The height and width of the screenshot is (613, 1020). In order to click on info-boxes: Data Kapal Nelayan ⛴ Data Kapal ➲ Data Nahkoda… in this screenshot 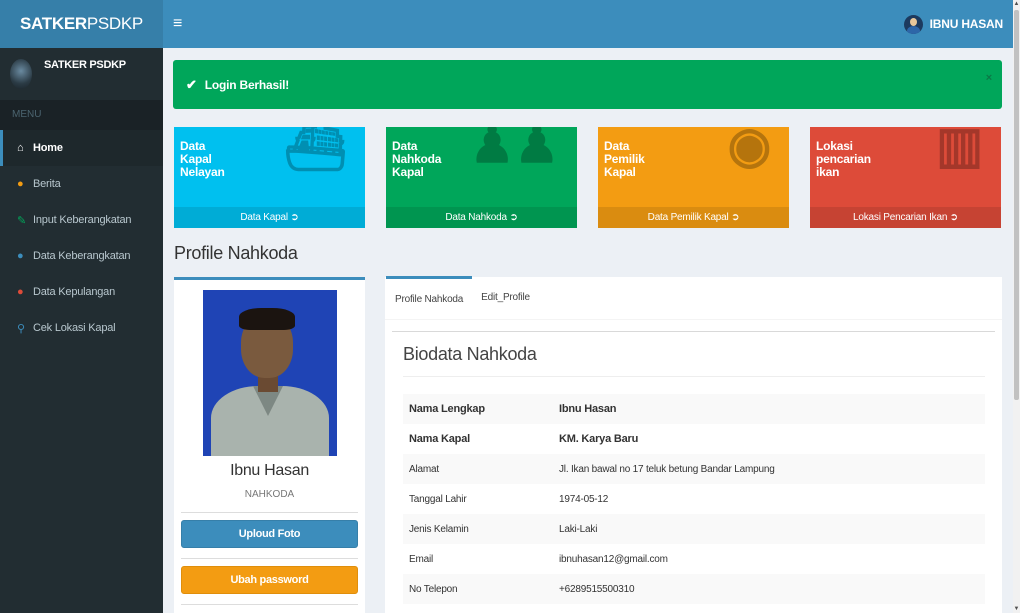, I will do `click(588, 177)`.